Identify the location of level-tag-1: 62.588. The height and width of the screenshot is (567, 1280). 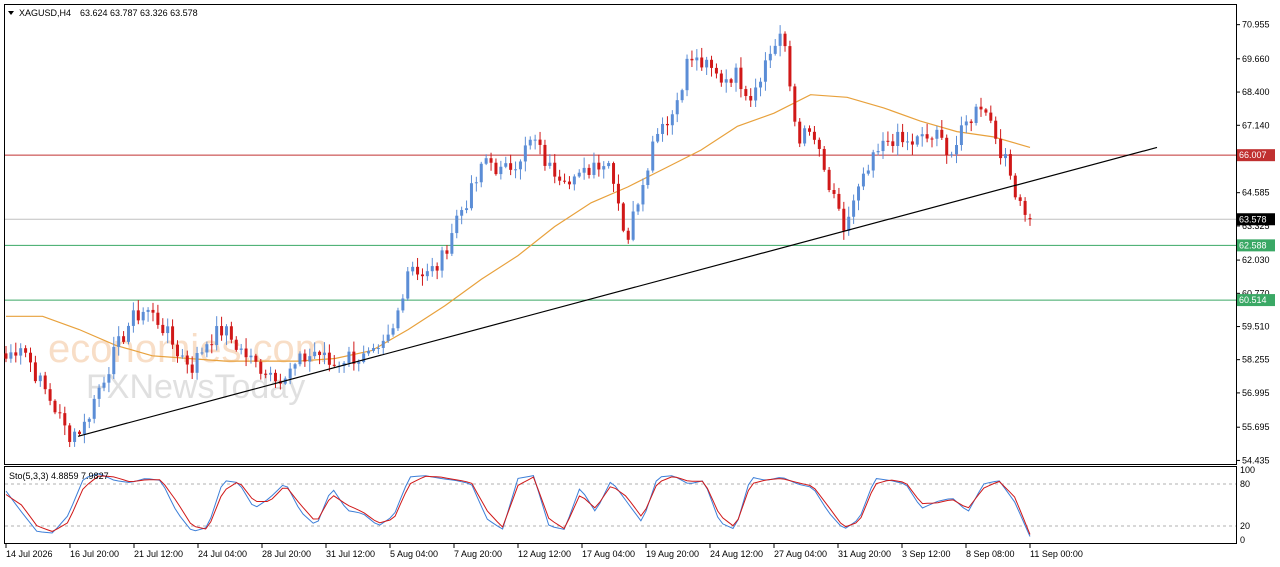
(1253, 245).